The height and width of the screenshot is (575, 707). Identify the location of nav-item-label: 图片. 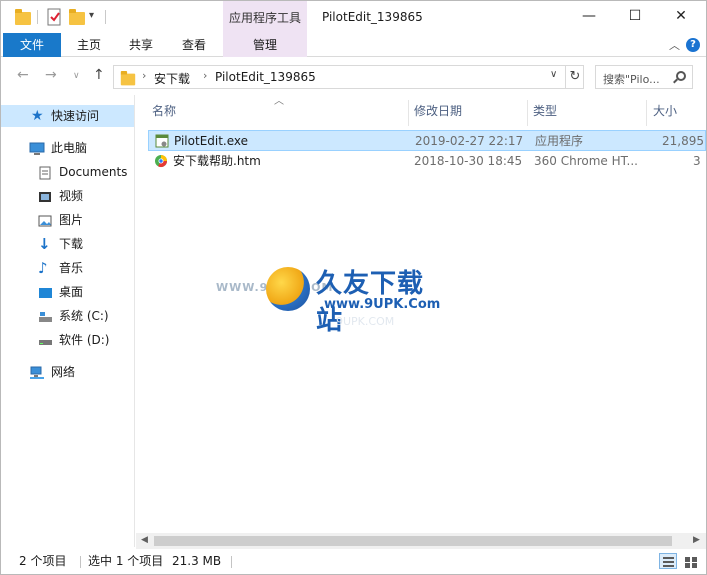
(71, 220).